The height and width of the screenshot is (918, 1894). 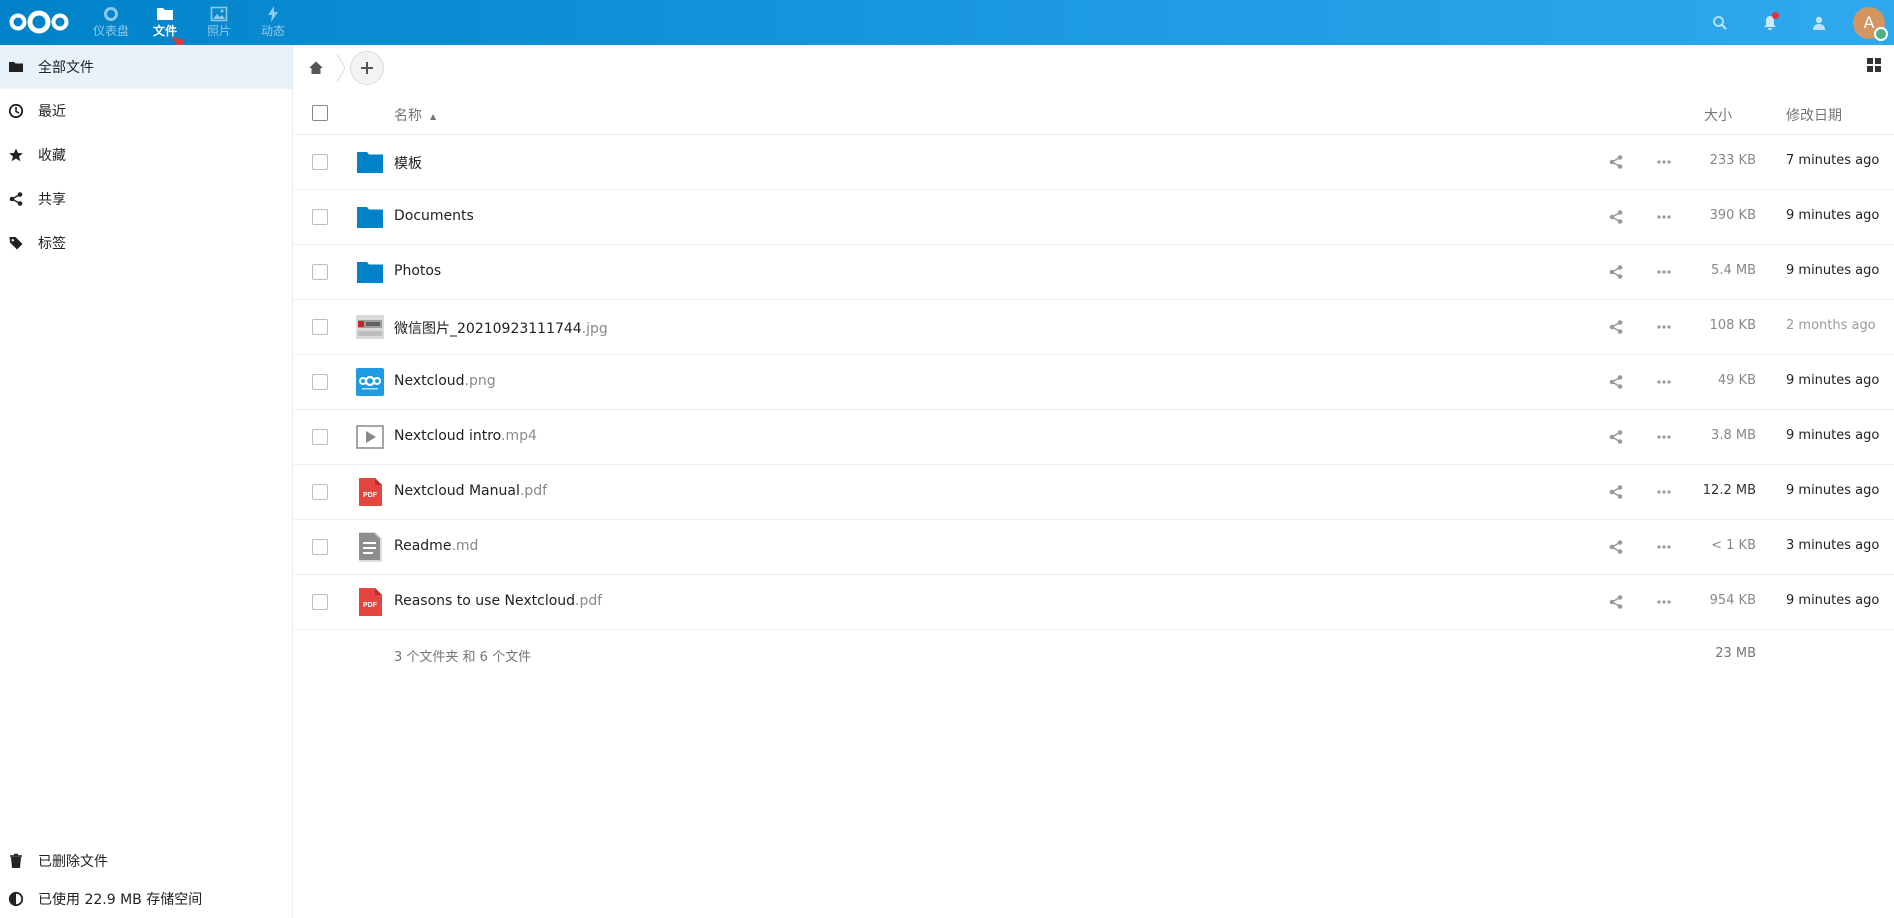 What do you see at coordinates (370, 547) in the screenshot?
I see `text-file-icon` at bounding box center [370, 547].